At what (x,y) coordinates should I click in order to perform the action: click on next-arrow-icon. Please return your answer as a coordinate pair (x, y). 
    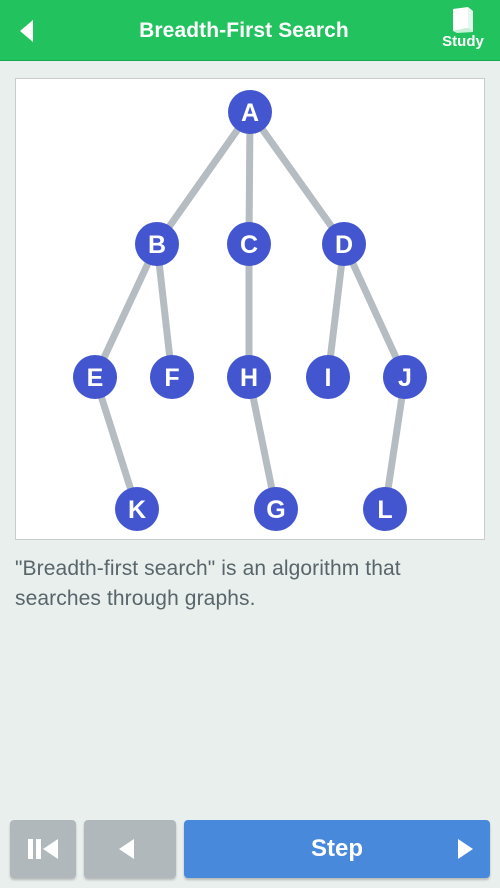
    Looking at the image, I should click on (465, 849).